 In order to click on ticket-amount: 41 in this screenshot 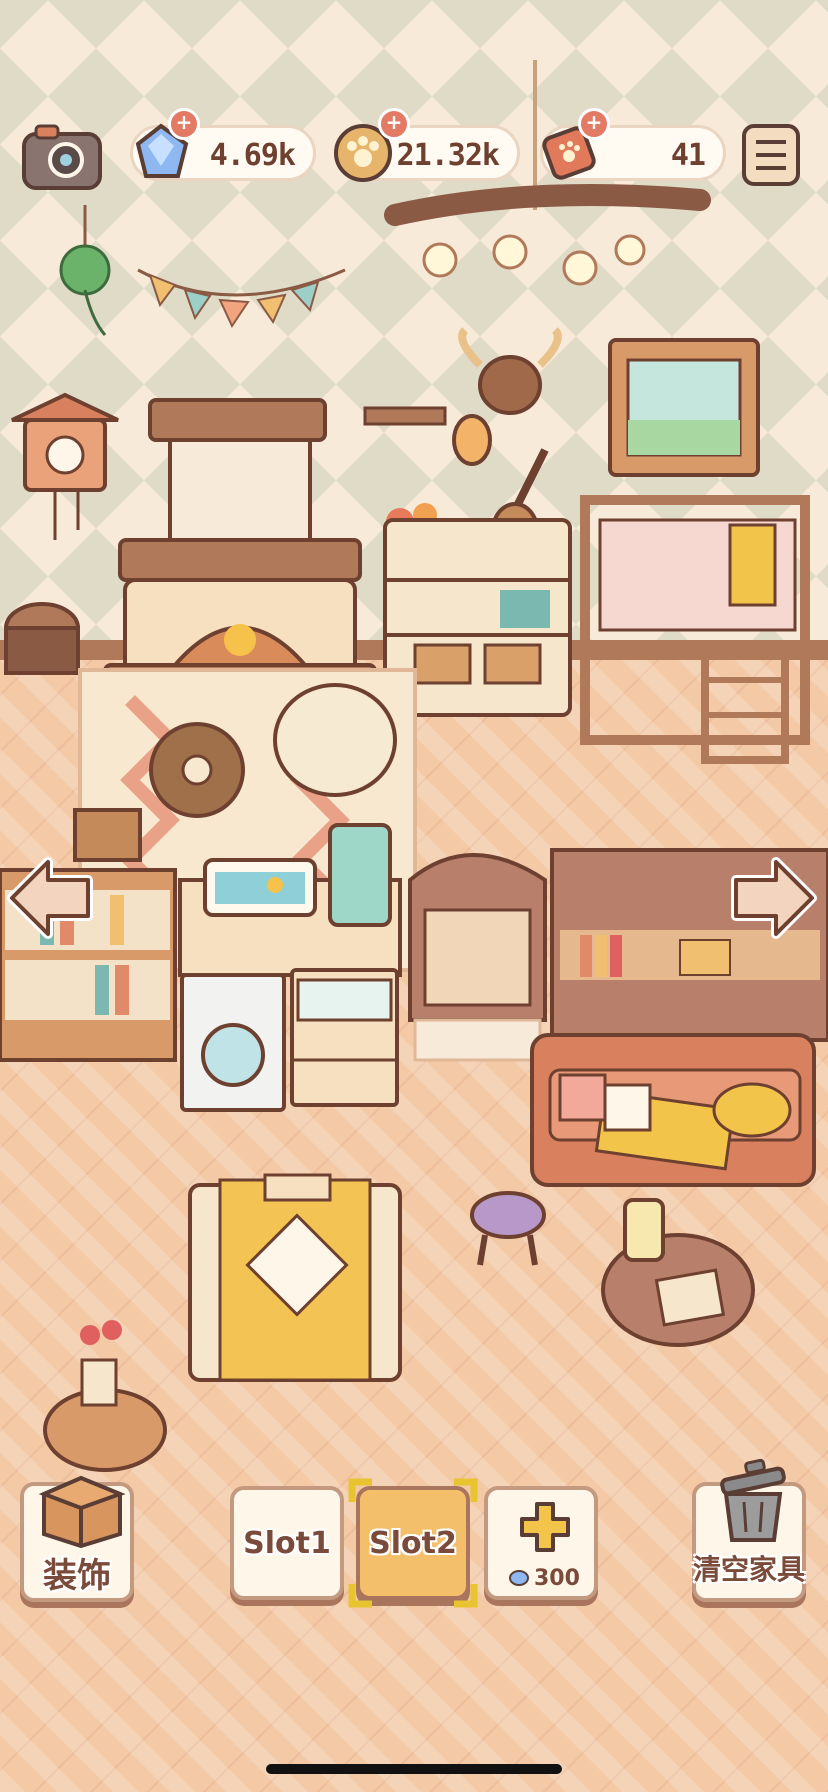, I will do `click(688, 155)`.